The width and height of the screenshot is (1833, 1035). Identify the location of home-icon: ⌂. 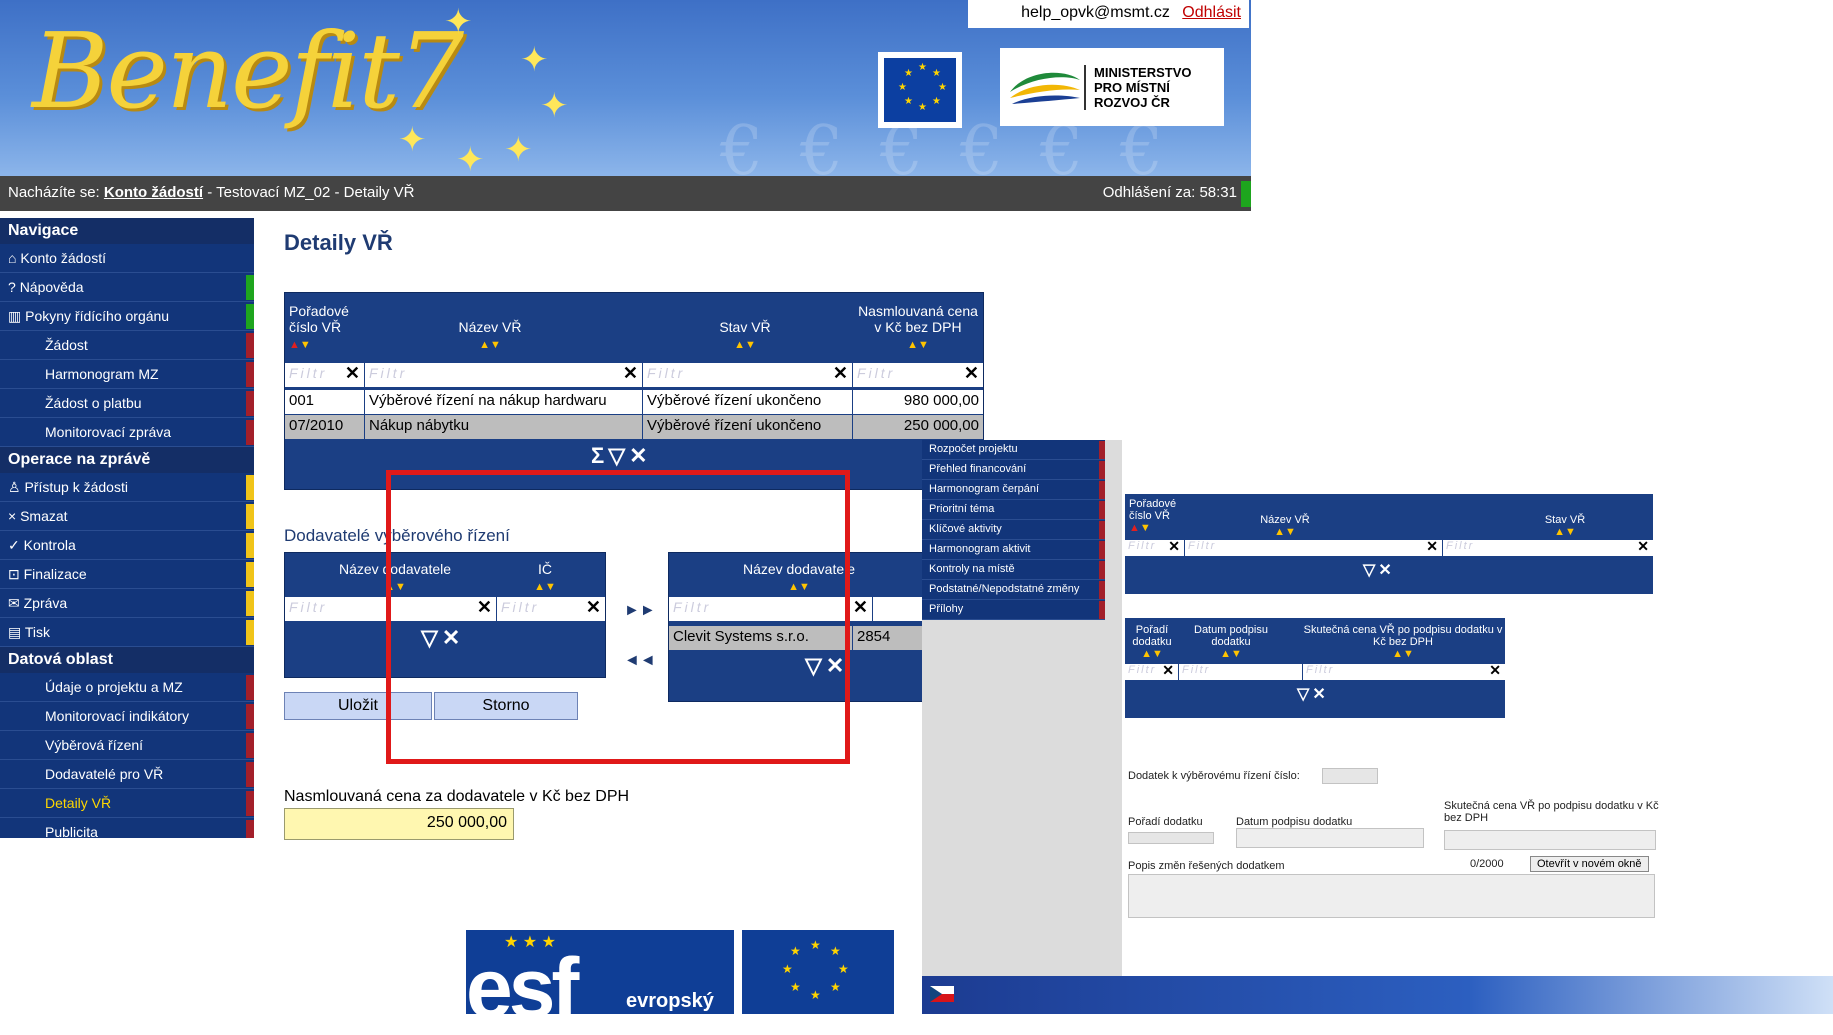
(14, 258).